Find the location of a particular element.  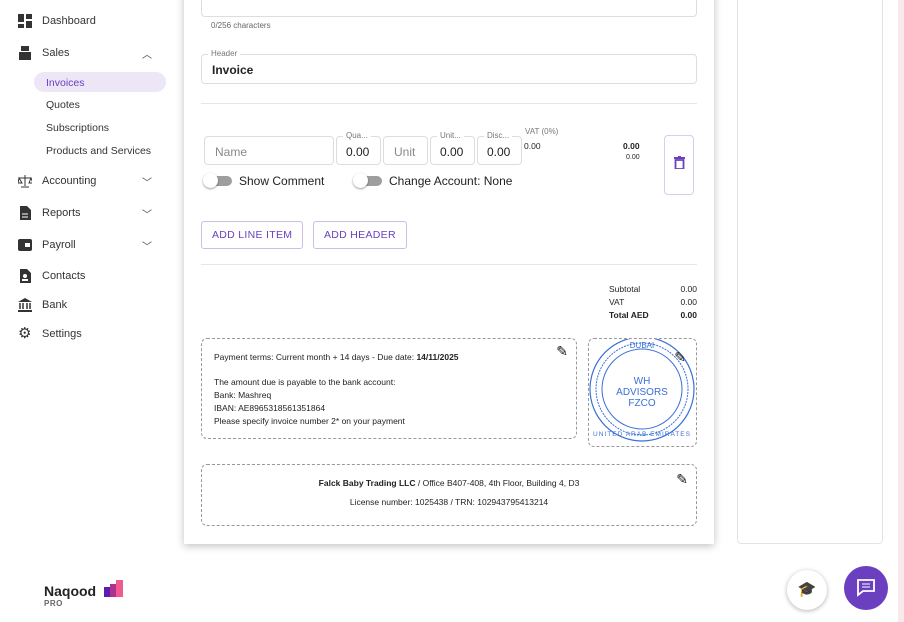

totals: Subtotal 0.00 VAT 0.00 Total AED 0.00 is located at coordinates (653, 302).